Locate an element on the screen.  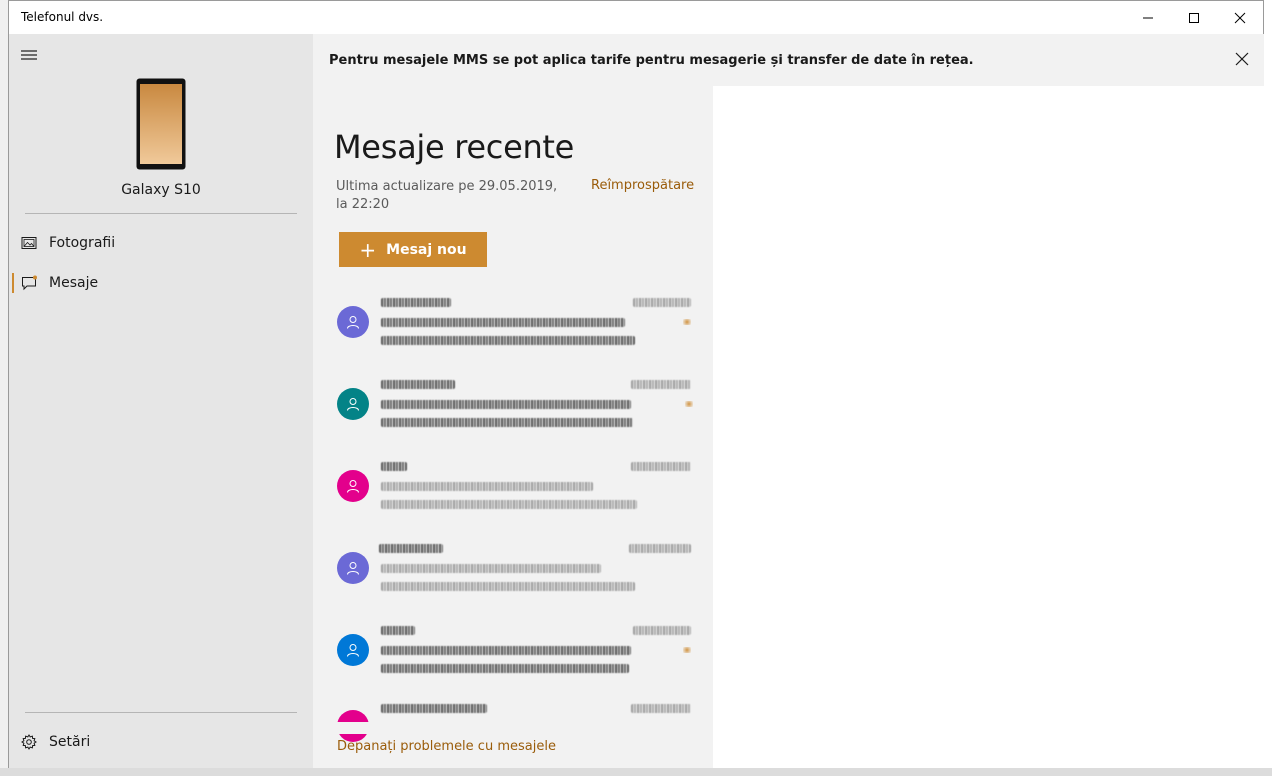
maximize-icon is located at coordinates (1194, 17).